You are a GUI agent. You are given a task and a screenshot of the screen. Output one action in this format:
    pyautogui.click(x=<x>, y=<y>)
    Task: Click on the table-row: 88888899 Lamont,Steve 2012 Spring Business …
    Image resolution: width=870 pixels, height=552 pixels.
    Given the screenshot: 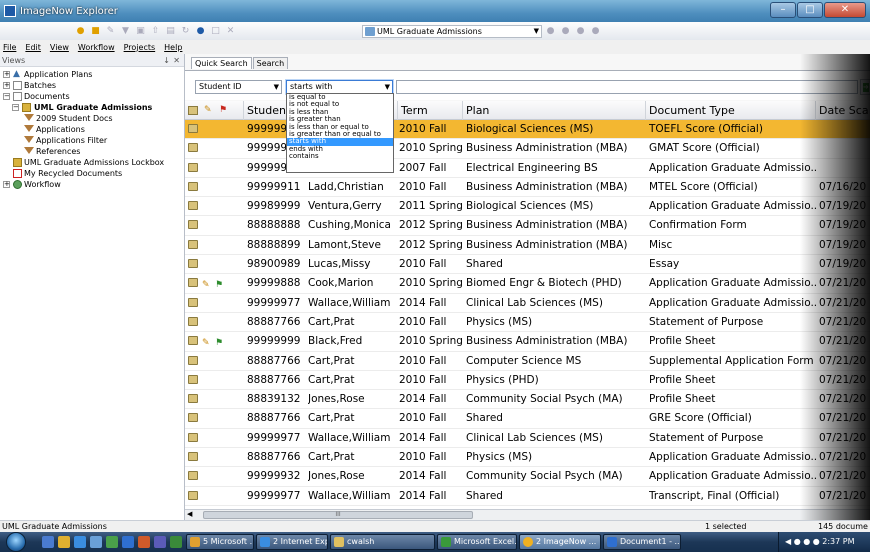 What is the action you would take?
    pyautogui.click(x=527, y=246)
    